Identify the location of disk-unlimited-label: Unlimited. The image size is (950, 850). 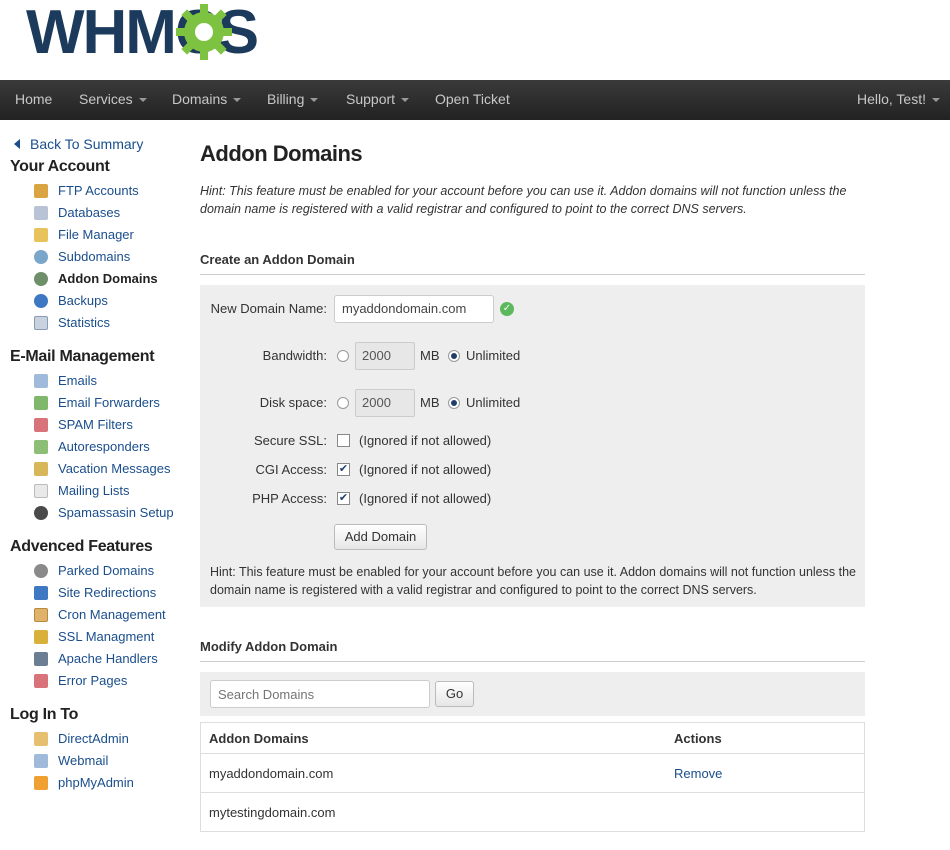
(493, 402).